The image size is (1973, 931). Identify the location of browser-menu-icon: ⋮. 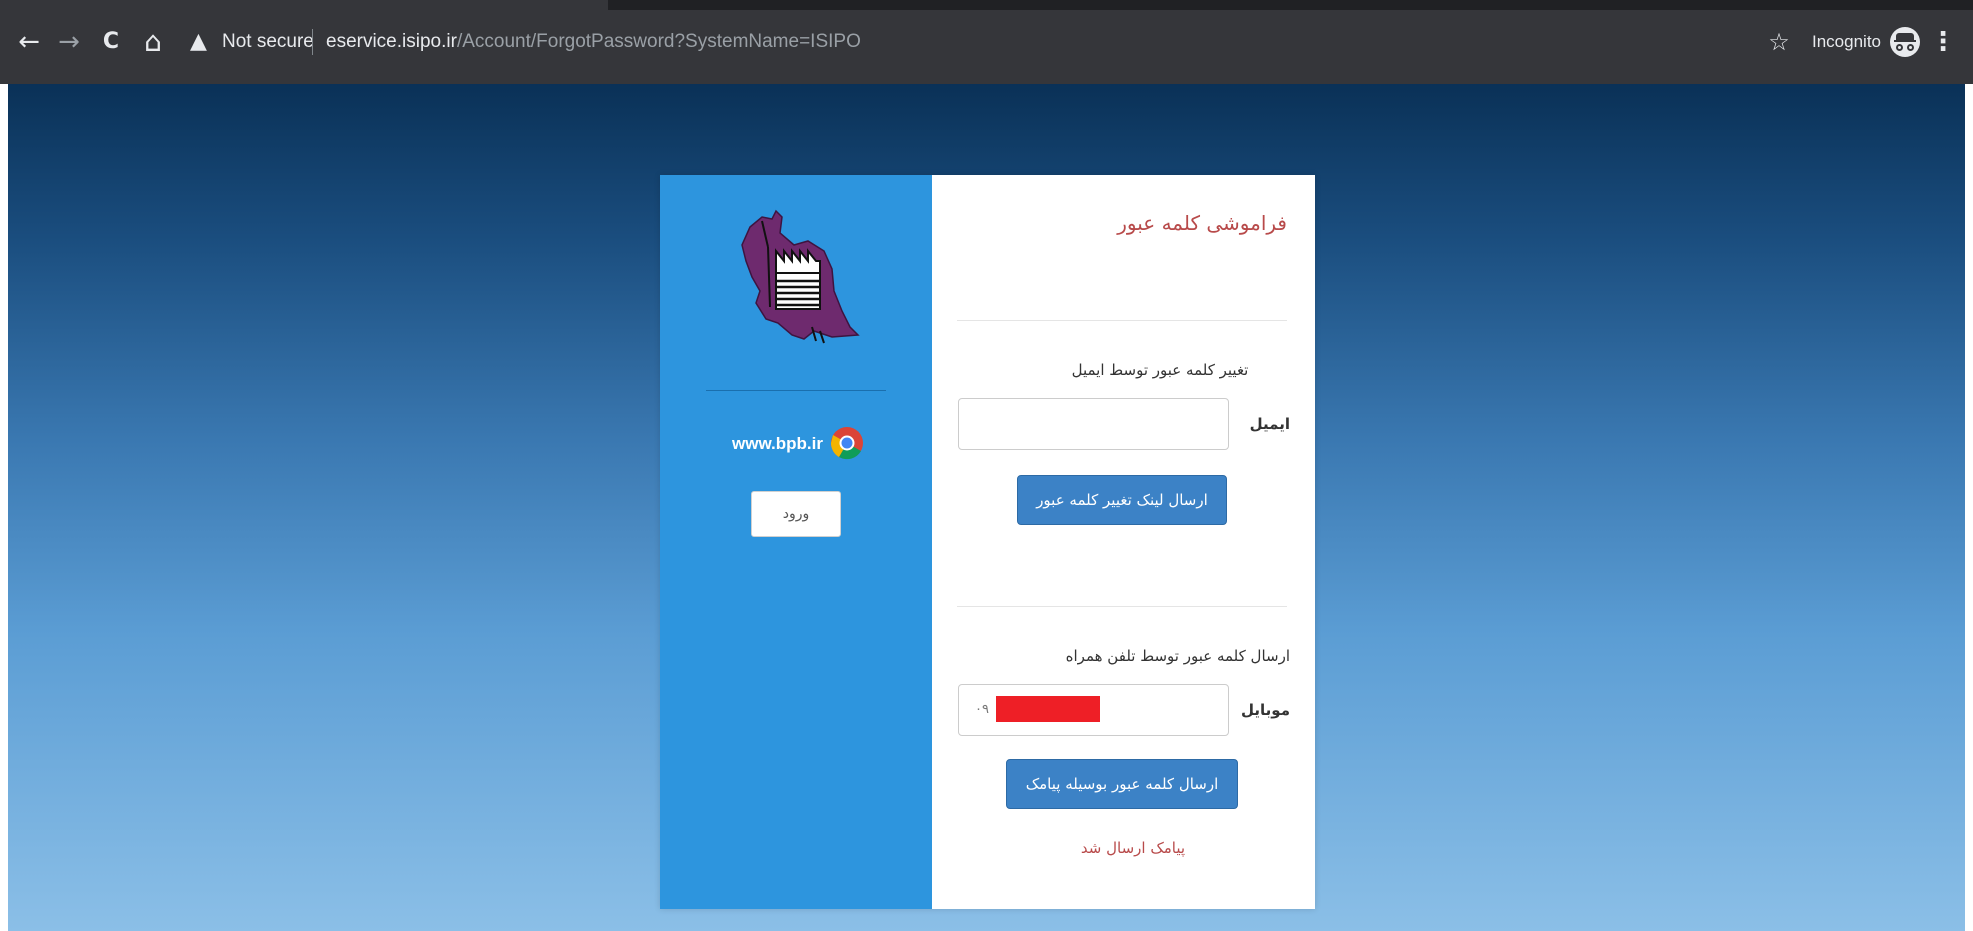
(1943, 42).